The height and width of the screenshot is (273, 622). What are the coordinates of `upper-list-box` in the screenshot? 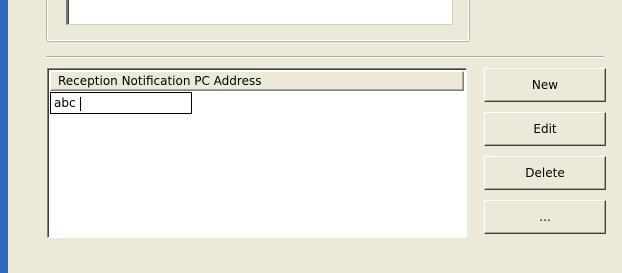 It's located at (259, 12).